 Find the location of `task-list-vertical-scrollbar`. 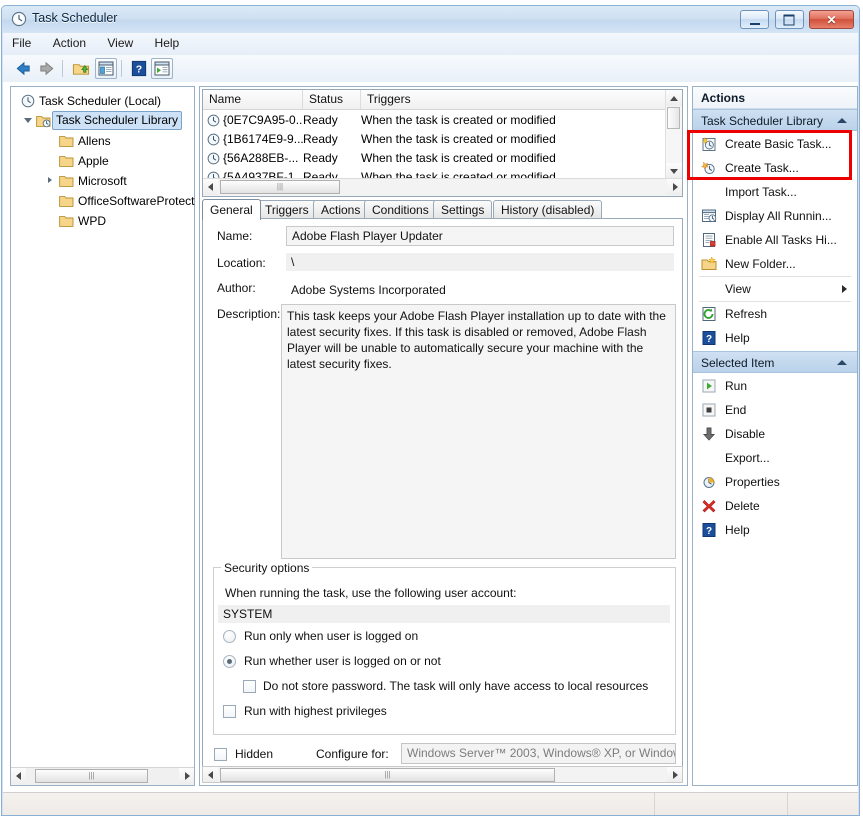

task-list-vertical-scrollbar is located at coordinates (673, 134).